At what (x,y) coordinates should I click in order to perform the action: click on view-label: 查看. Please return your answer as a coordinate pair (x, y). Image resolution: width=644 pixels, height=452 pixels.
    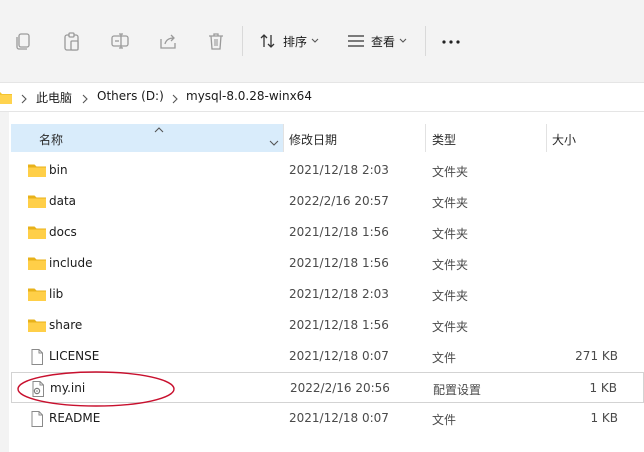
    Looking at the image, I should click on (383, 41).